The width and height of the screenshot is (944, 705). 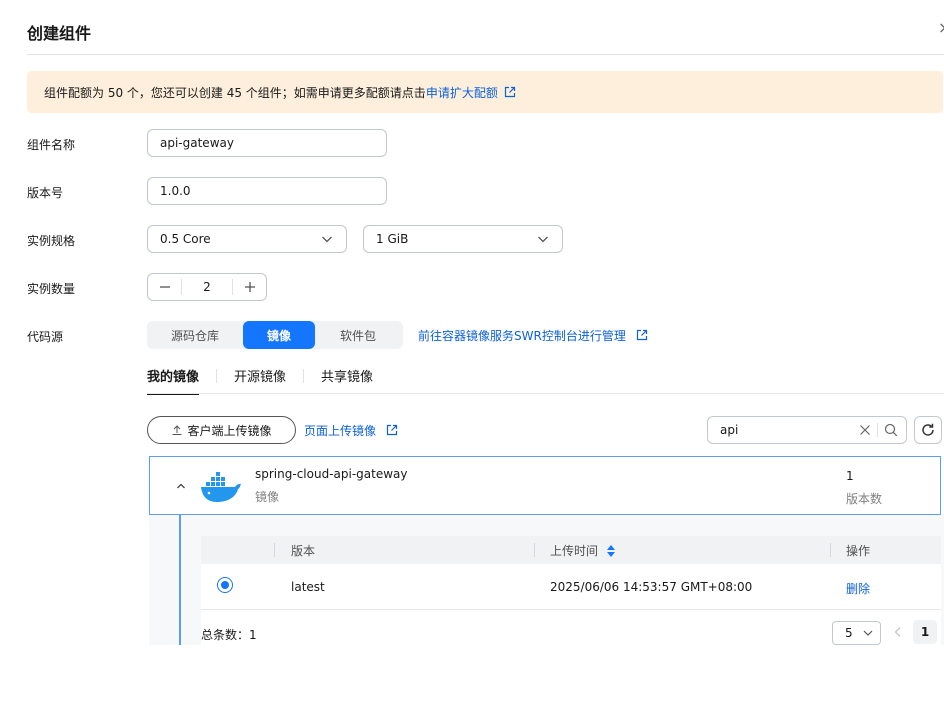 I want to click on close-icon: ×, so click(x=941, y=27).